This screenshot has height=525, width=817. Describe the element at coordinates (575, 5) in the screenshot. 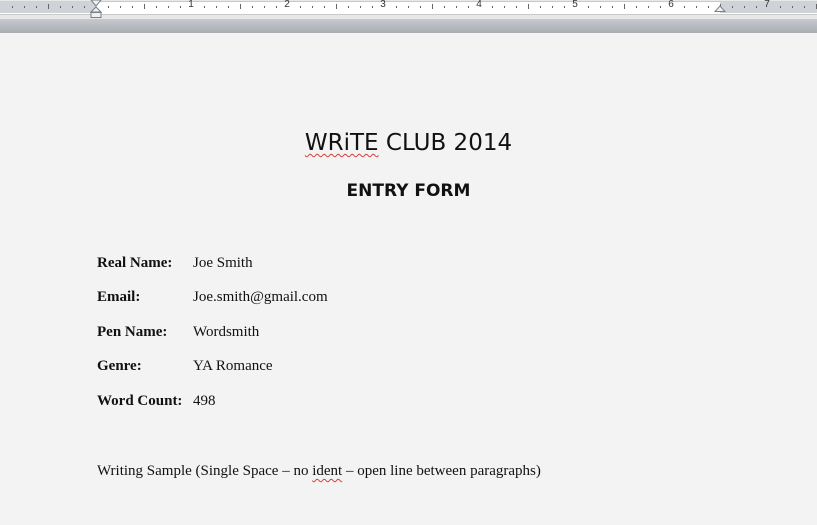

I see `ruler-number: 5` at that location.